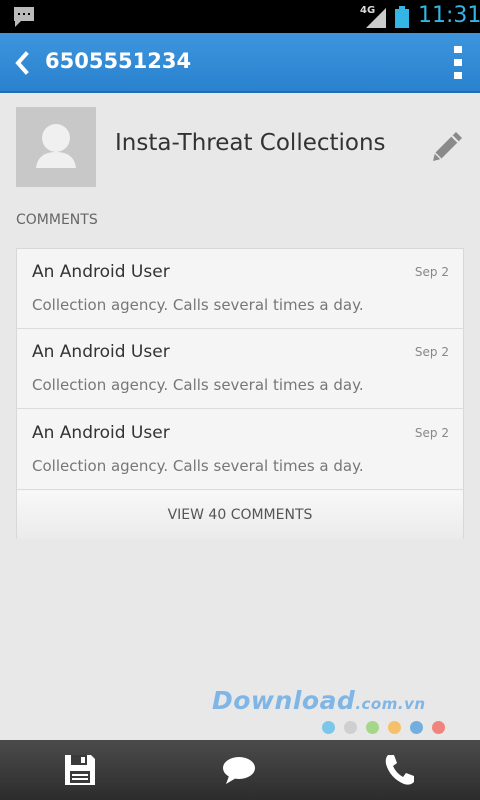 The height and width of the screenshot is (800, 480). Describe the element at coordinates (400, 770) in the screenshot. I see `phone-icon` at that location.